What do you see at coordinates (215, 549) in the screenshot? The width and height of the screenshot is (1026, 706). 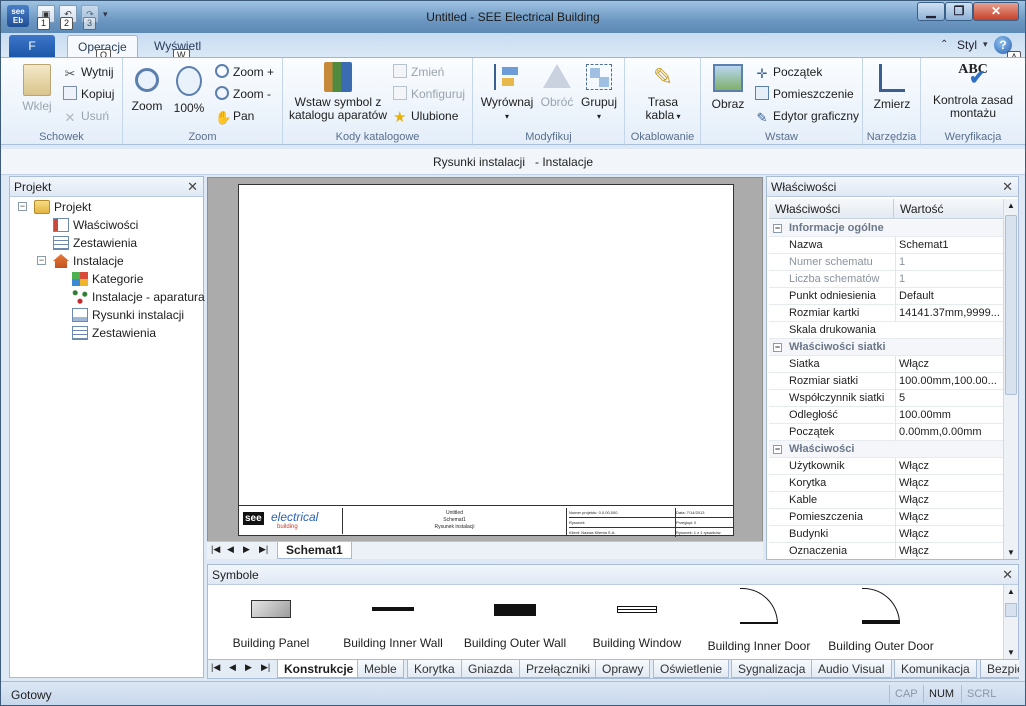 I see `first-sheet-icon: |◀` at bounding box center [215, 549].